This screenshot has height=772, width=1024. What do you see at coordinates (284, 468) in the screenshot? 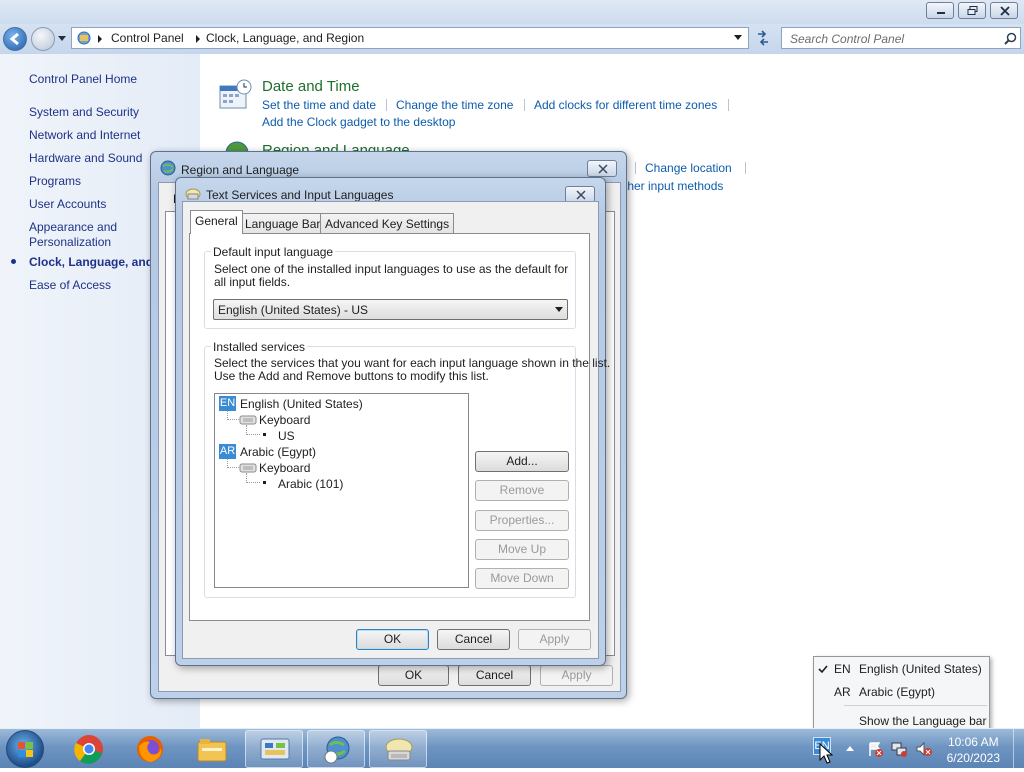
I see `tree-node-keyboard-ar: Keyboard` at bounding box center [284, 468].